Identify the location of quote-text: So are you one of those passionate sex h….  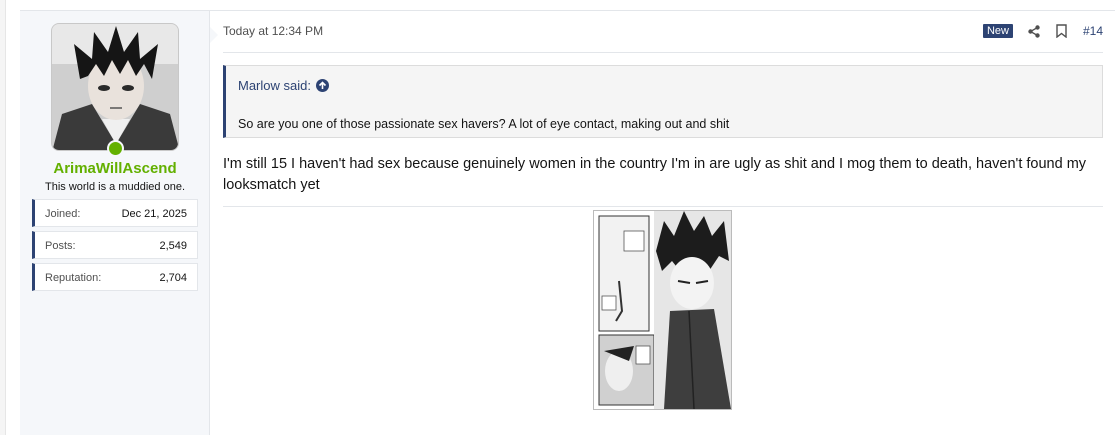
(484, 124).